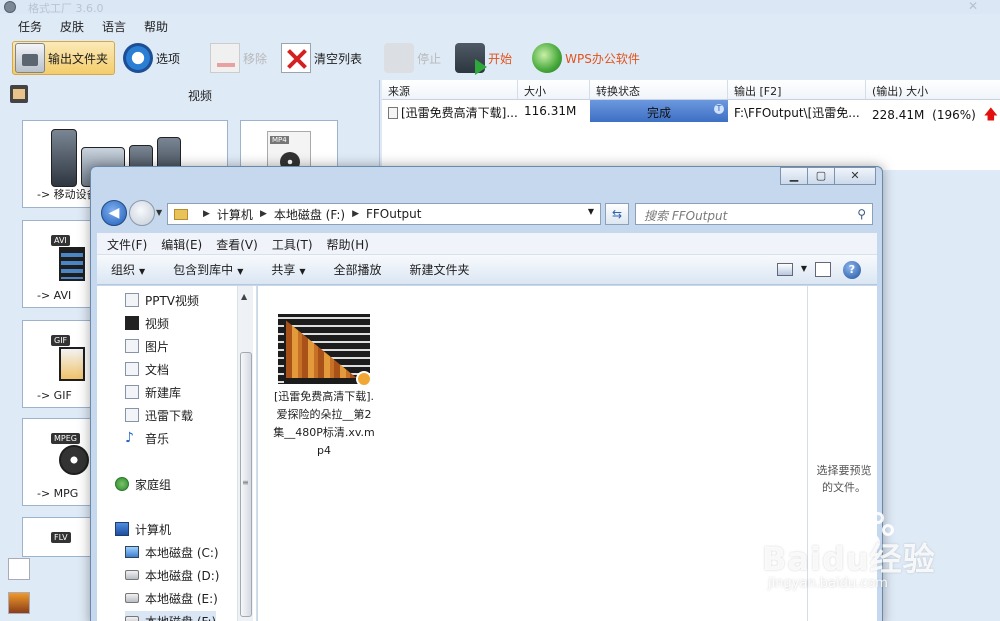 Image resolution: width=1000 pixels, height=621 pixels. Describe the element at coordinates (471, 59) in the screenshot. I see `start-icon` at that location.